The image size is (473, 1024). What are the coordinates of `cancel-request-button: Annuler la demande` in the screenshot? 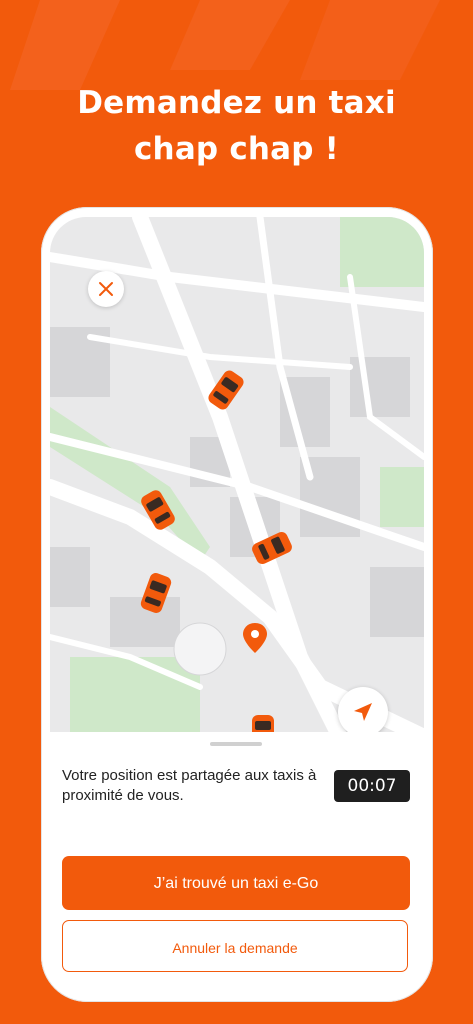 It's located at (235, 946).